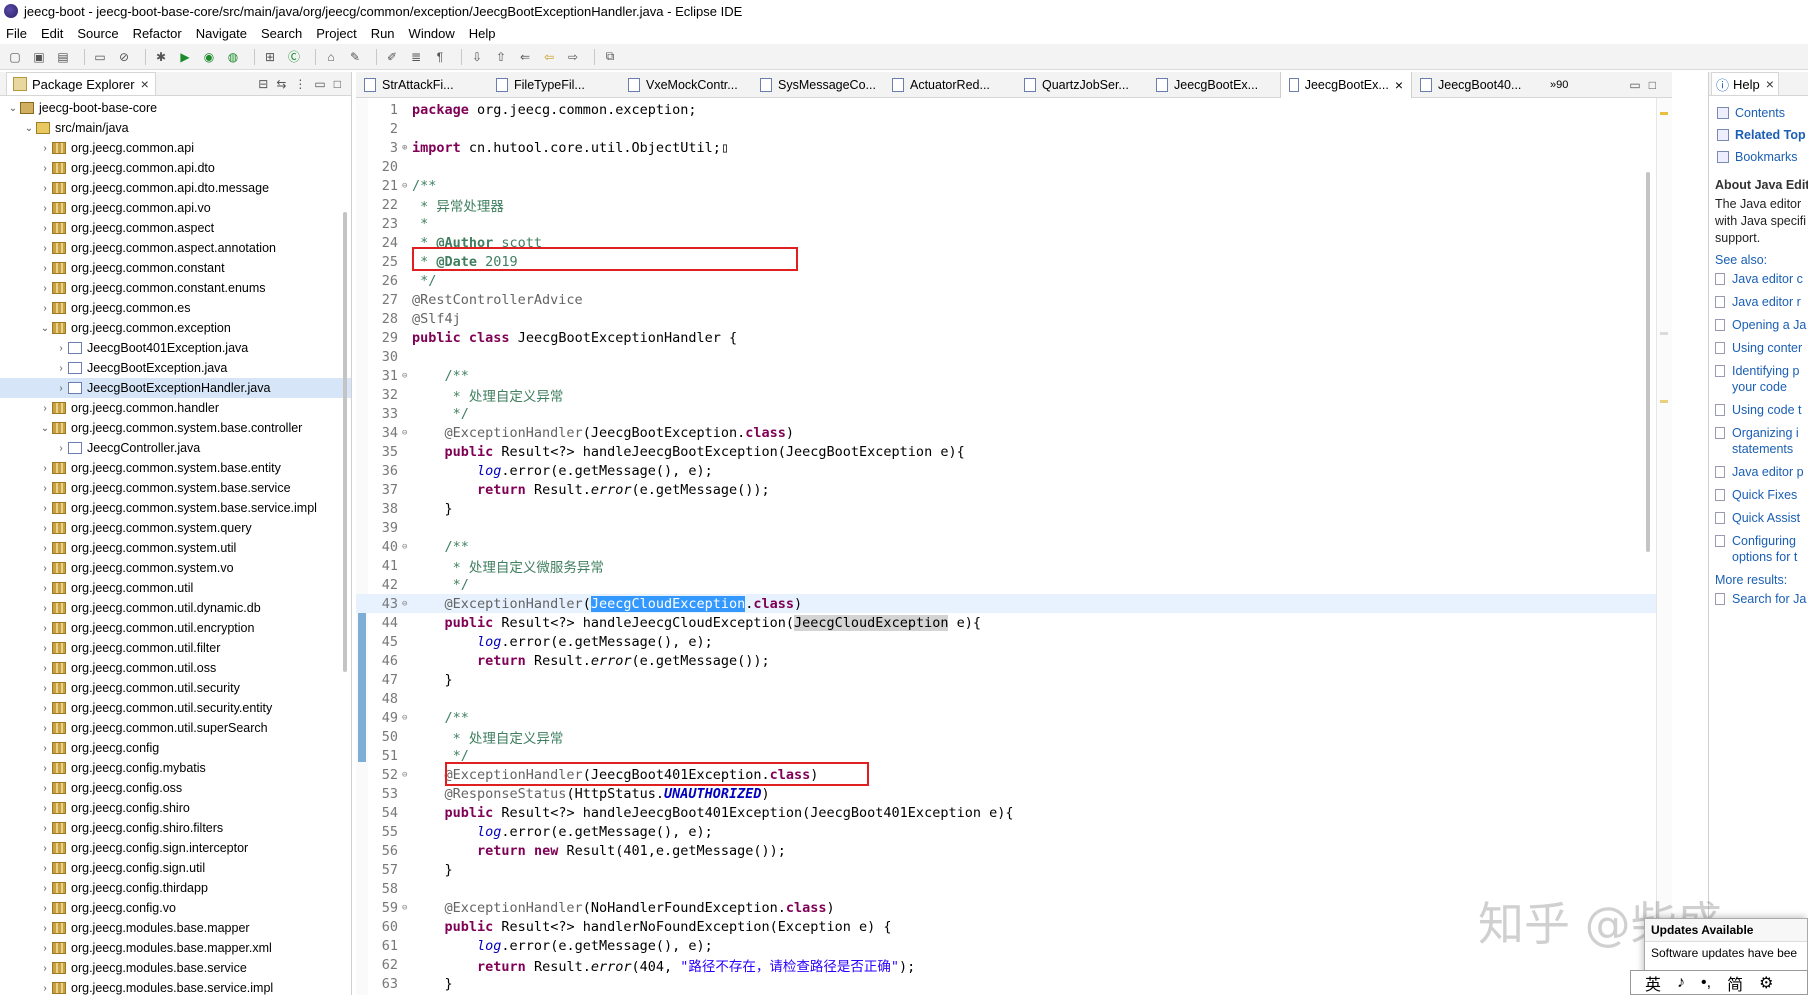 This screenshot has width=1808, height=995. Describe the element at coordinates (175, 948) in the screenshot. I see `tree-item: › org.jeecg.modules.base.mapper.xml` at that location.